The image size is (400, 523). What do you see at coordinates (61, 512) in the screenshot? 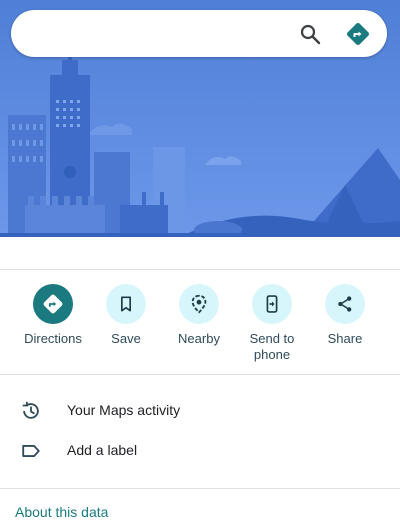
I see `about-this-data-link: About this data` at bounding box center [61, 512].